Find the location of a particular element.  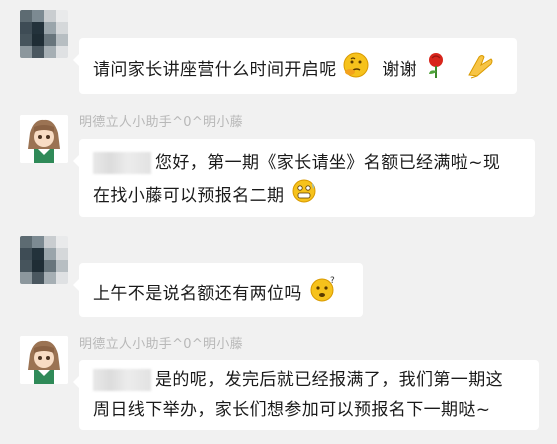

message-bubble: 您好，第一期《家长请坐》名额已经满啦~现 在找小藤可以预报名二期 is located at coordinates (304, 178).